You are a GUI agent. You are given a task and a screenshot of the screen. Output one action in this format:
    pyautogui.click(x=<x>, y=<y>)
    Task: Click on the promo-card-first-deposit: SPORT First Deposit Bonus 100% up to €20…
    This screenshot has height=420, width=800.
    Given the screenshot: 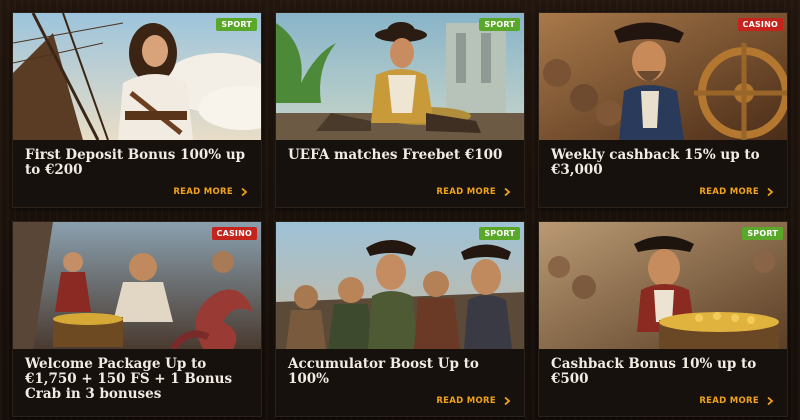 What is the action you would take?
    pyautogui.click(x=137, y=110)
    